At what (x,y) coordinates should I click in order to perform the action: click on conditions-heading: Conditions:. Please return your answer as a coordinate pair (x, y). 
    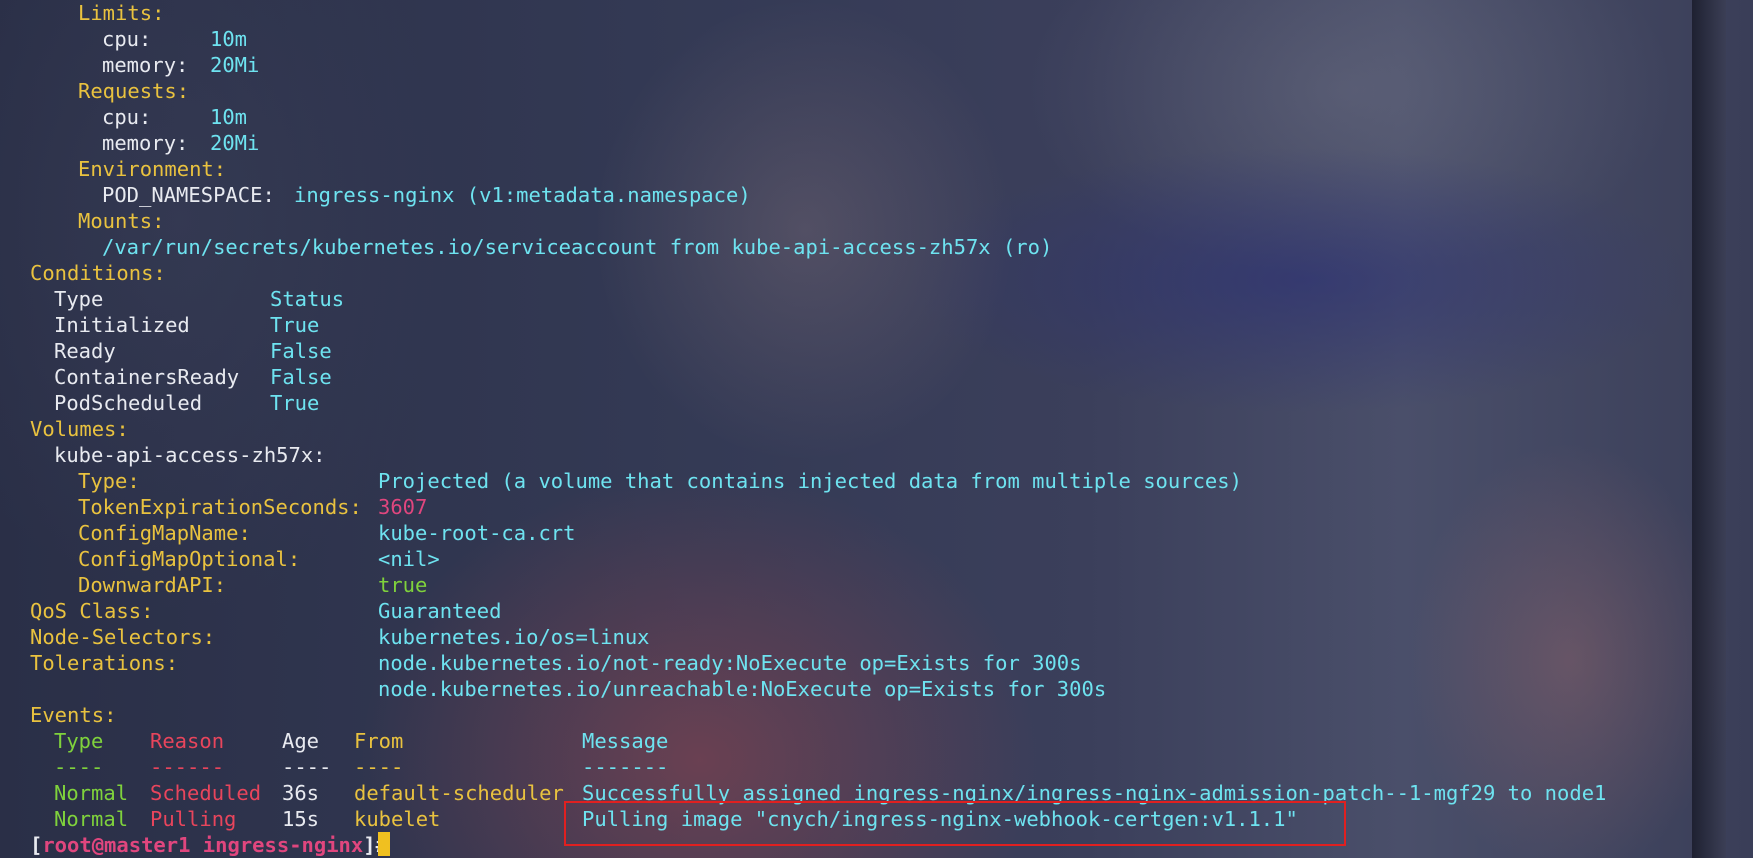
    Looking at the image, I should click on (98, 273).